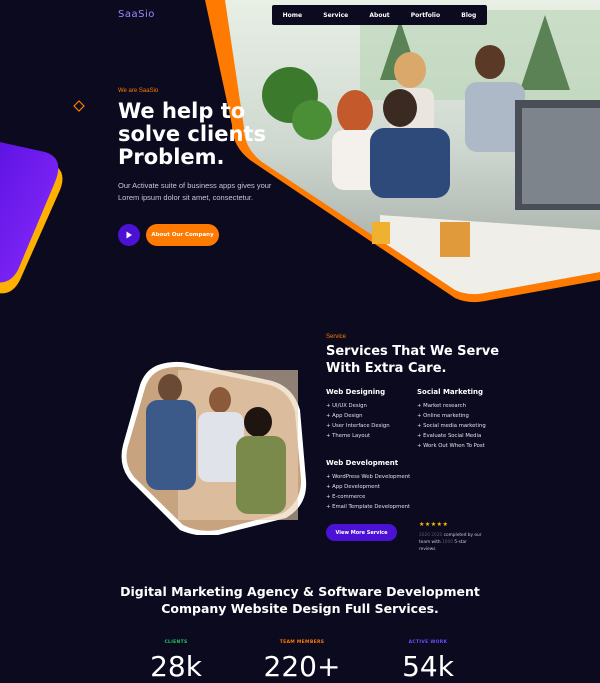 Image resolution: width=600 pixels, height=683 pixels. I want to click on hero-title: We help to solve clients Problem., so click(192, 134).